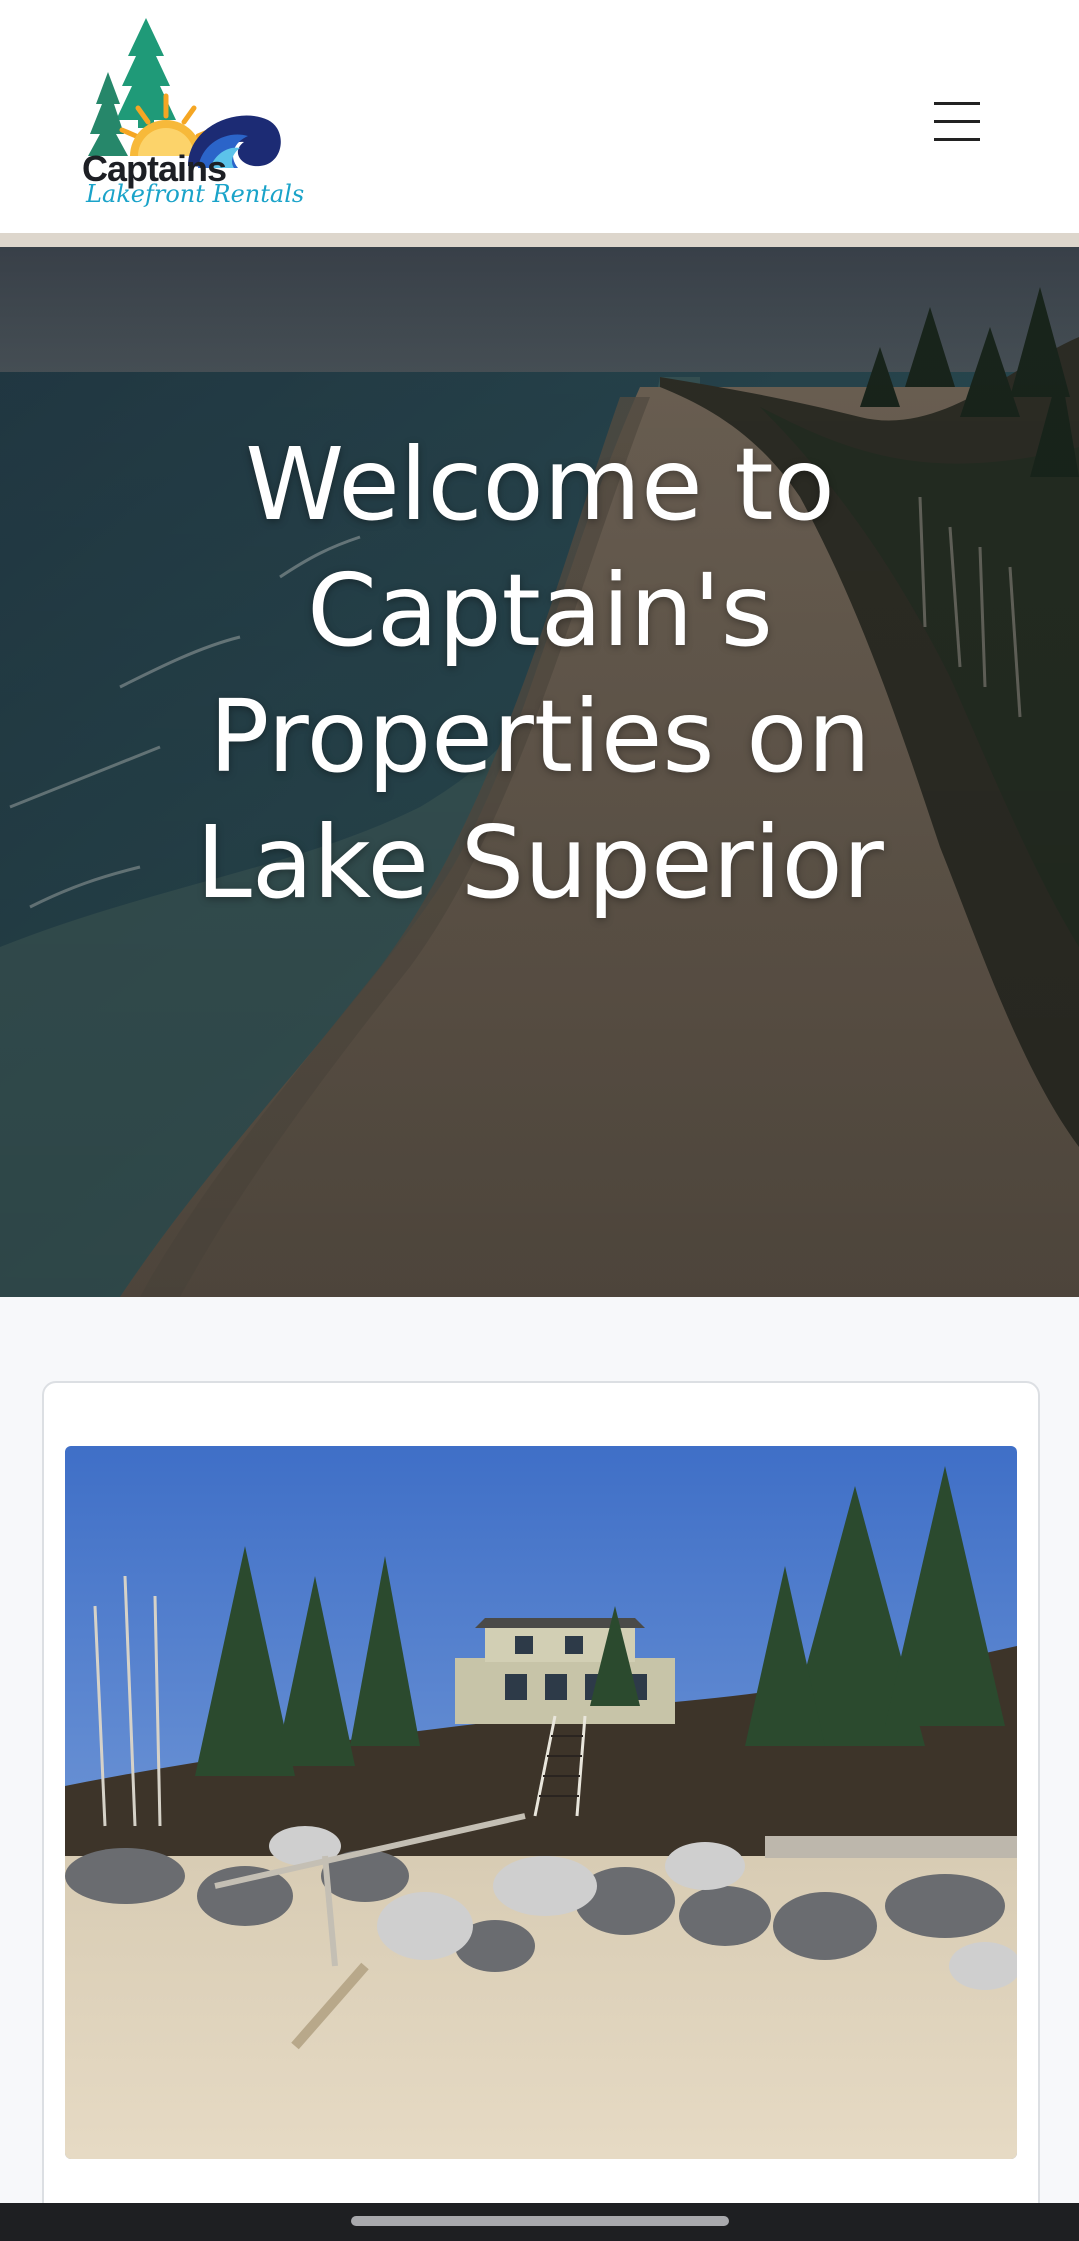 Image resolution: width=1079 pixels, height=2241 pixels. I want to click on home-indicator, so click(540, 2221).